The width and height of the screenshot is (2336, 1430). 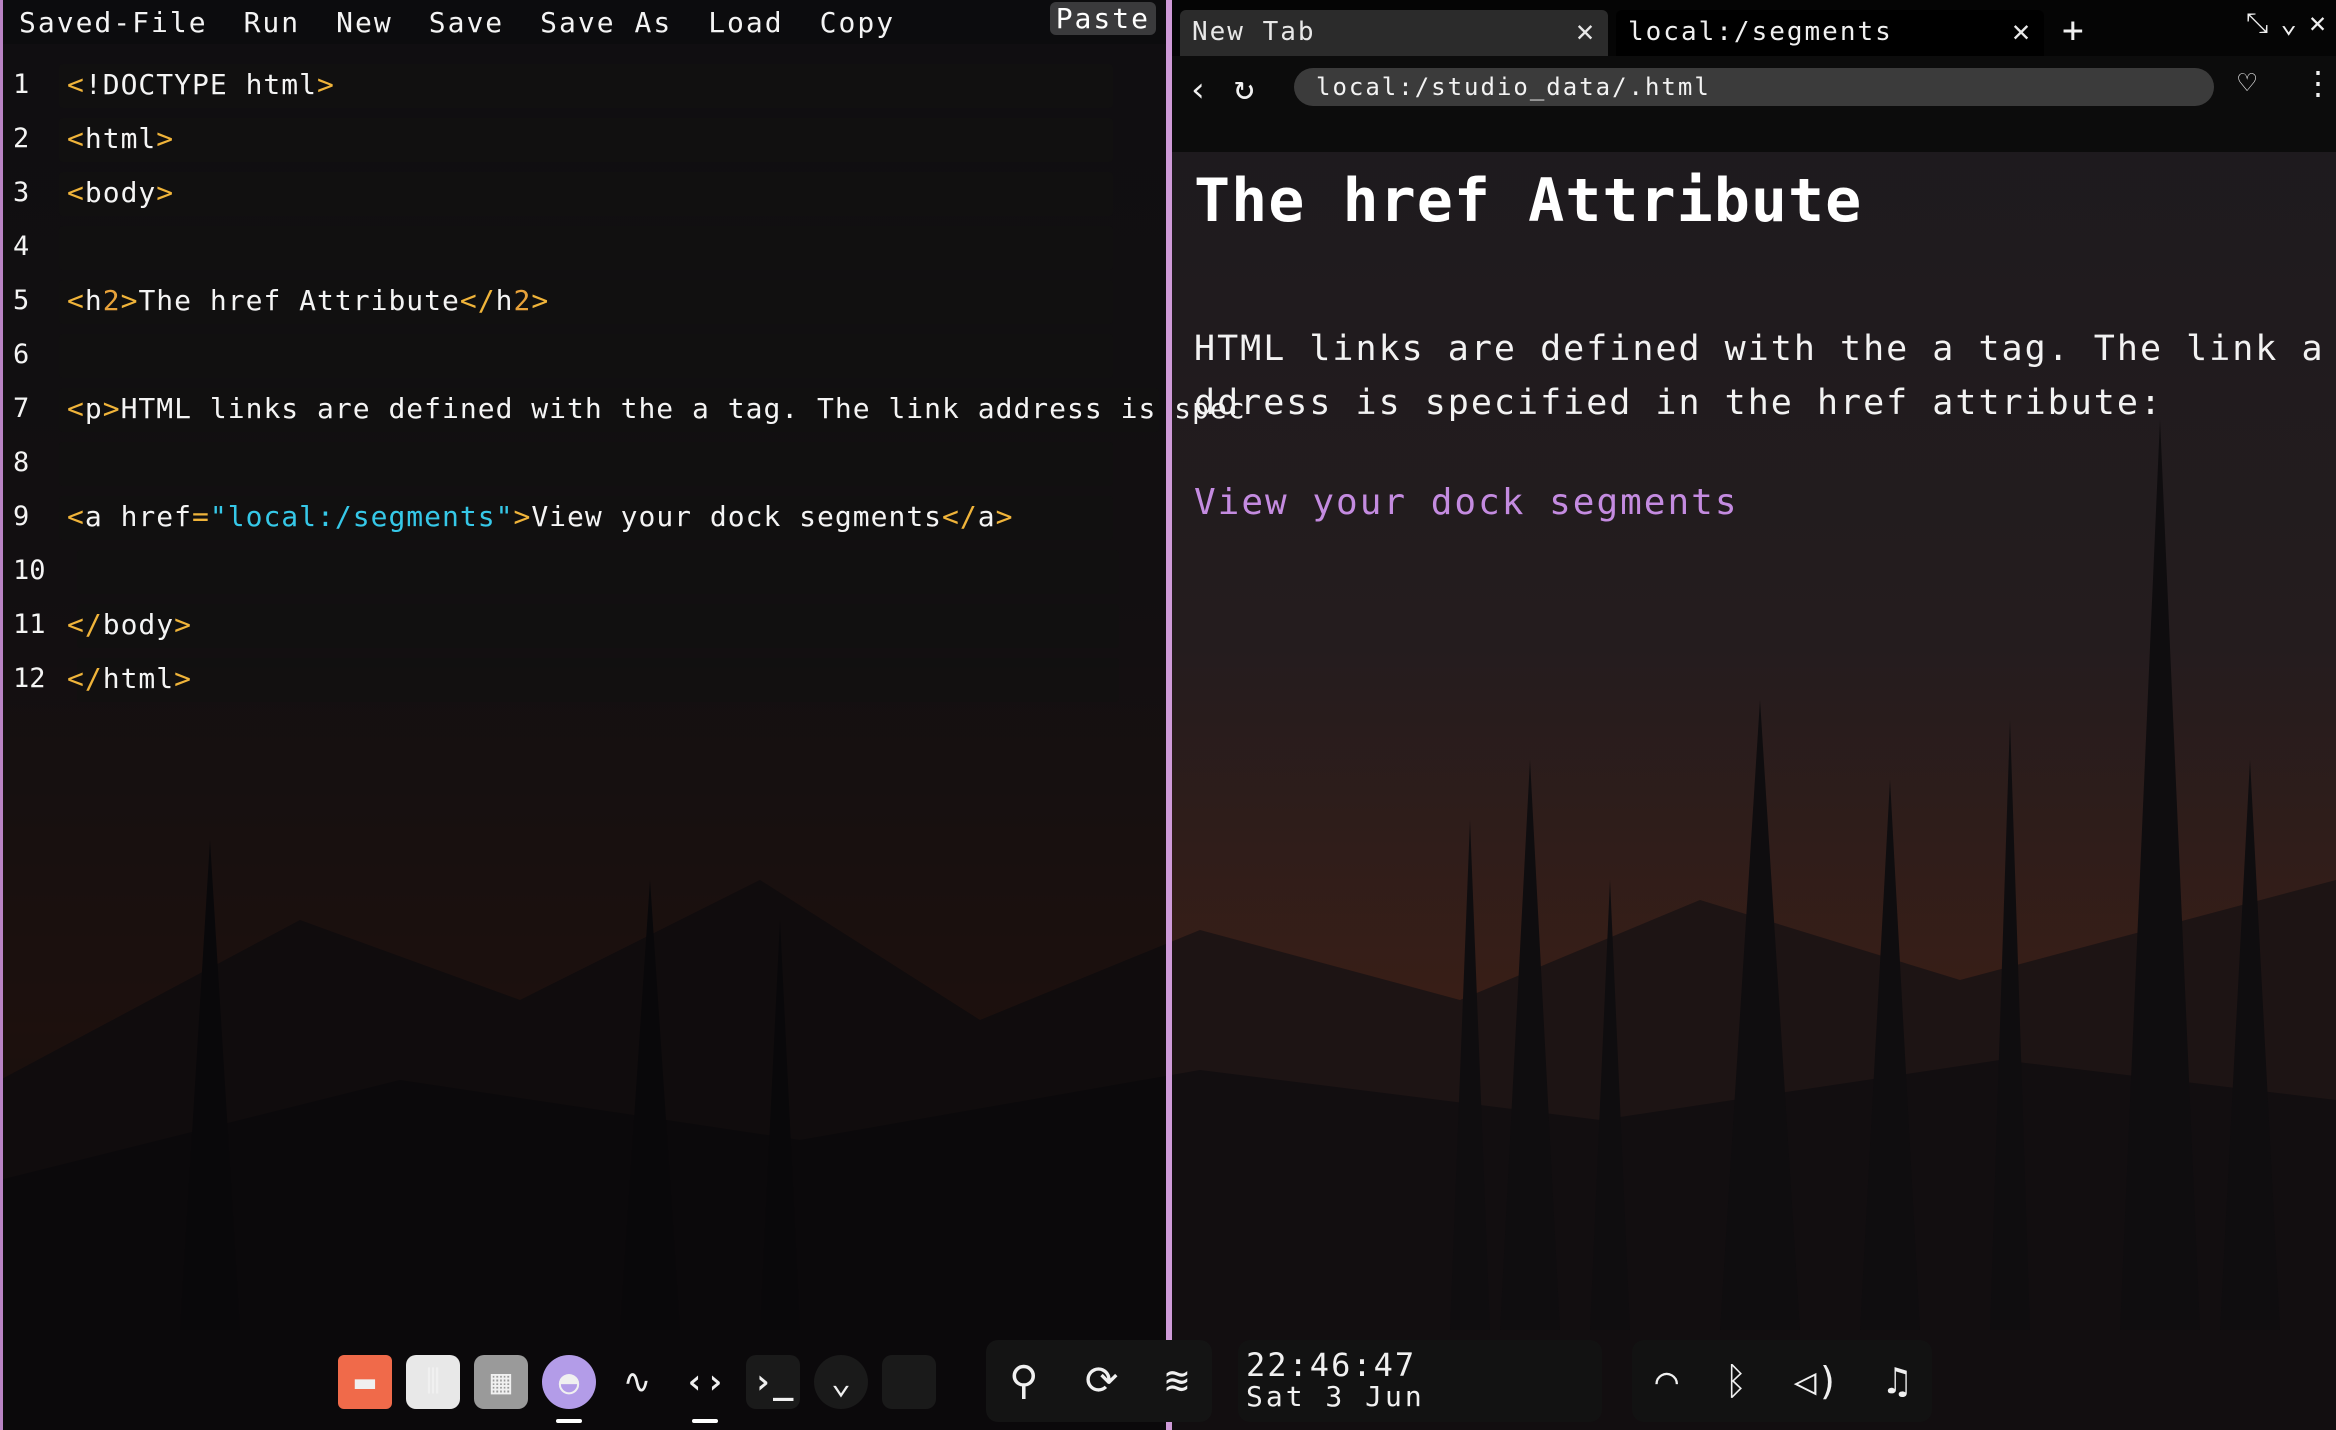 What do you see at coordinates (1817, 1381) in the screenshot?
I see `volume-icon: ◁)` at bounding box center [1817, 1381].